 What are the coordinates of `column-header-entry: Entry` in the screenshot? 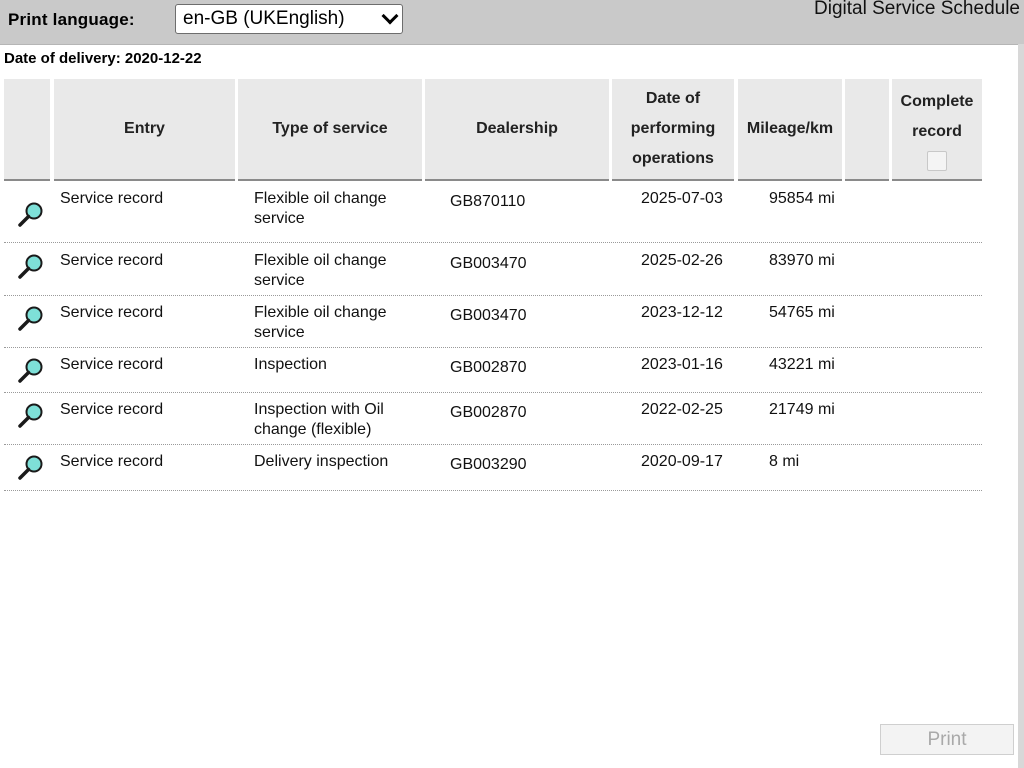 It's located at (144, 130).